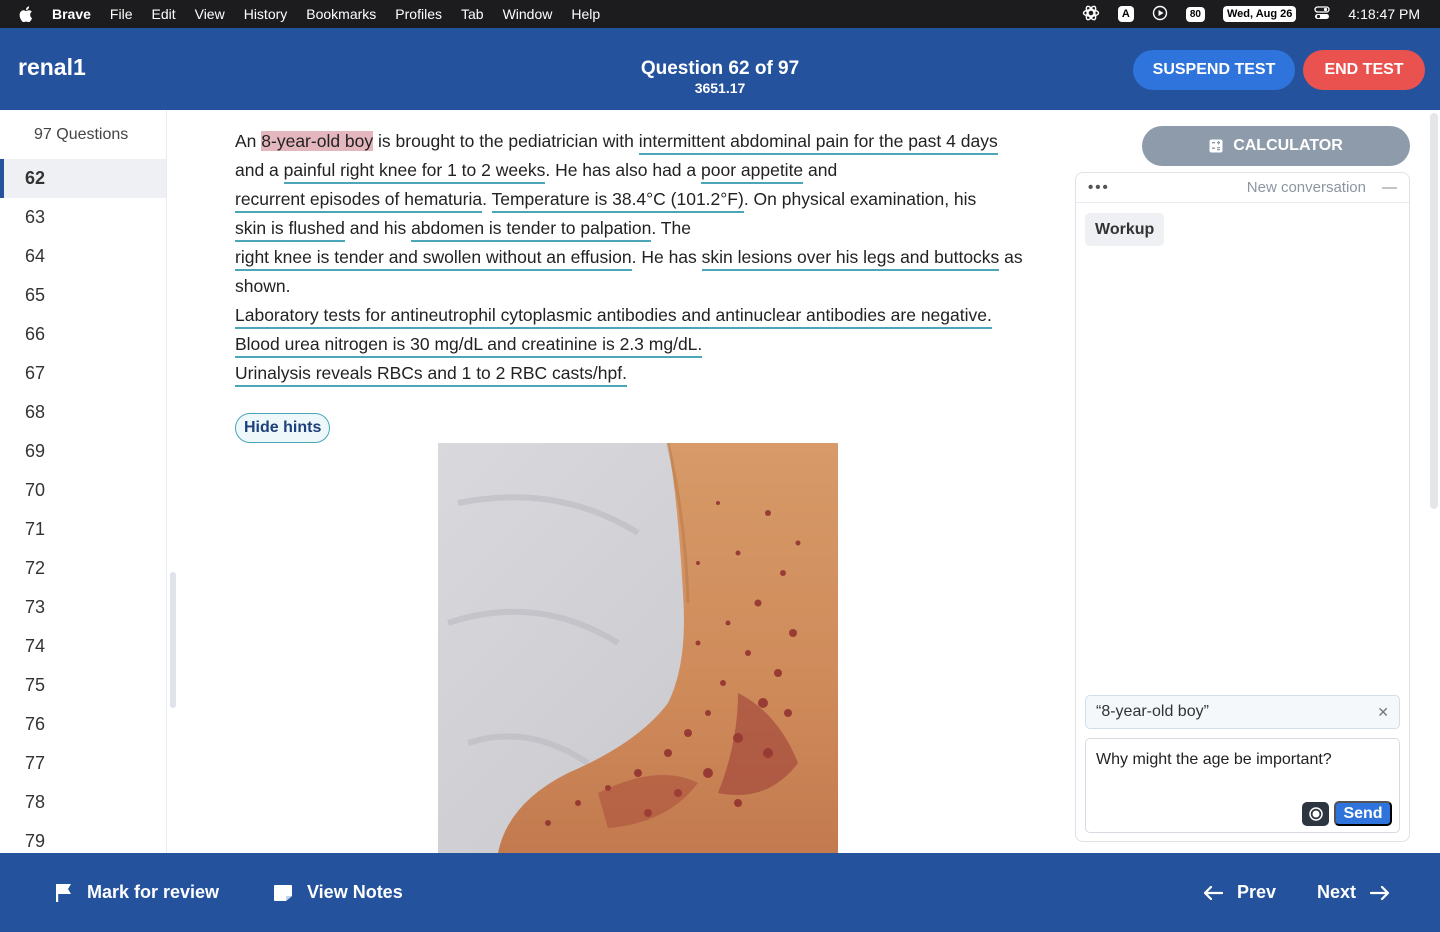 The width and height of the screenshot is (1440, 932). I want to click on menu-window: Window, so click(528, 14).